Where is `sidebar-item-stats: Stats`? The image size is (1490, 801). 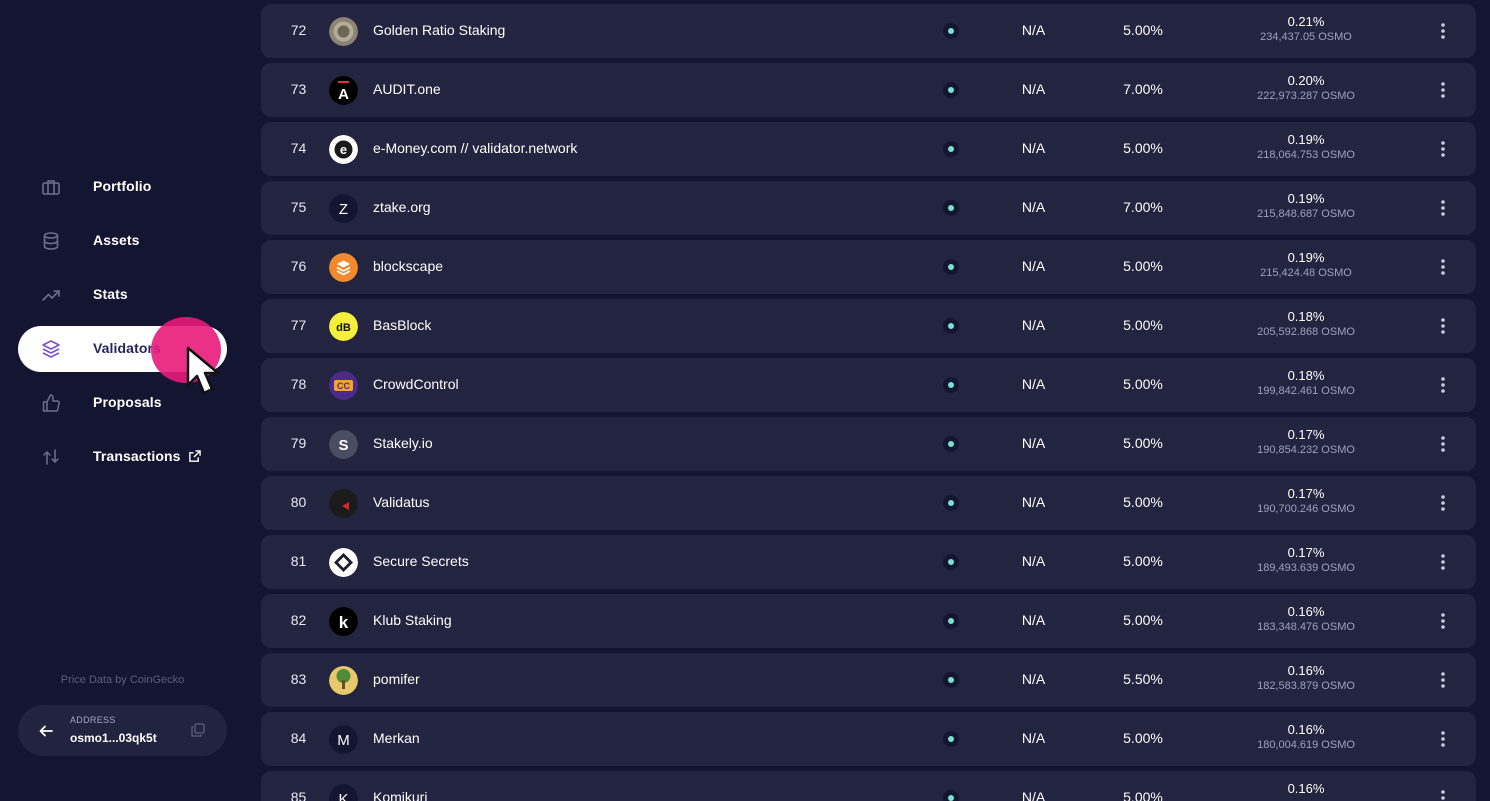 sidebar-item-stats: Stats is located at coordinates (122, 295).